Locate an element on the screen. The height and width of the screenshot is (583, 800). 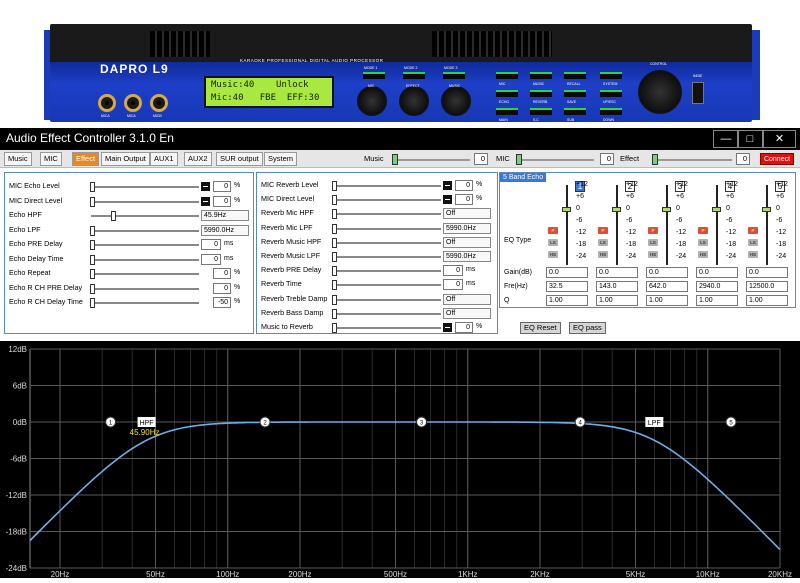
mic-volume-slider is located at coordinates (556, 160).